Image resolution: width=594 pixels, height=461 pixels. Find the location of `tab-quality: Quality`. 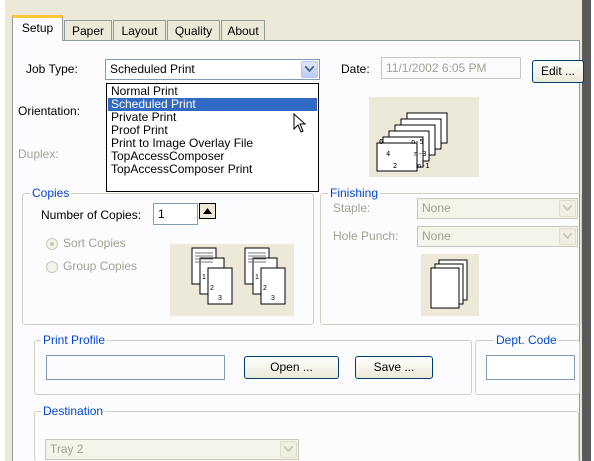

tab-quality: Quality is located at coordinates (193, 30).